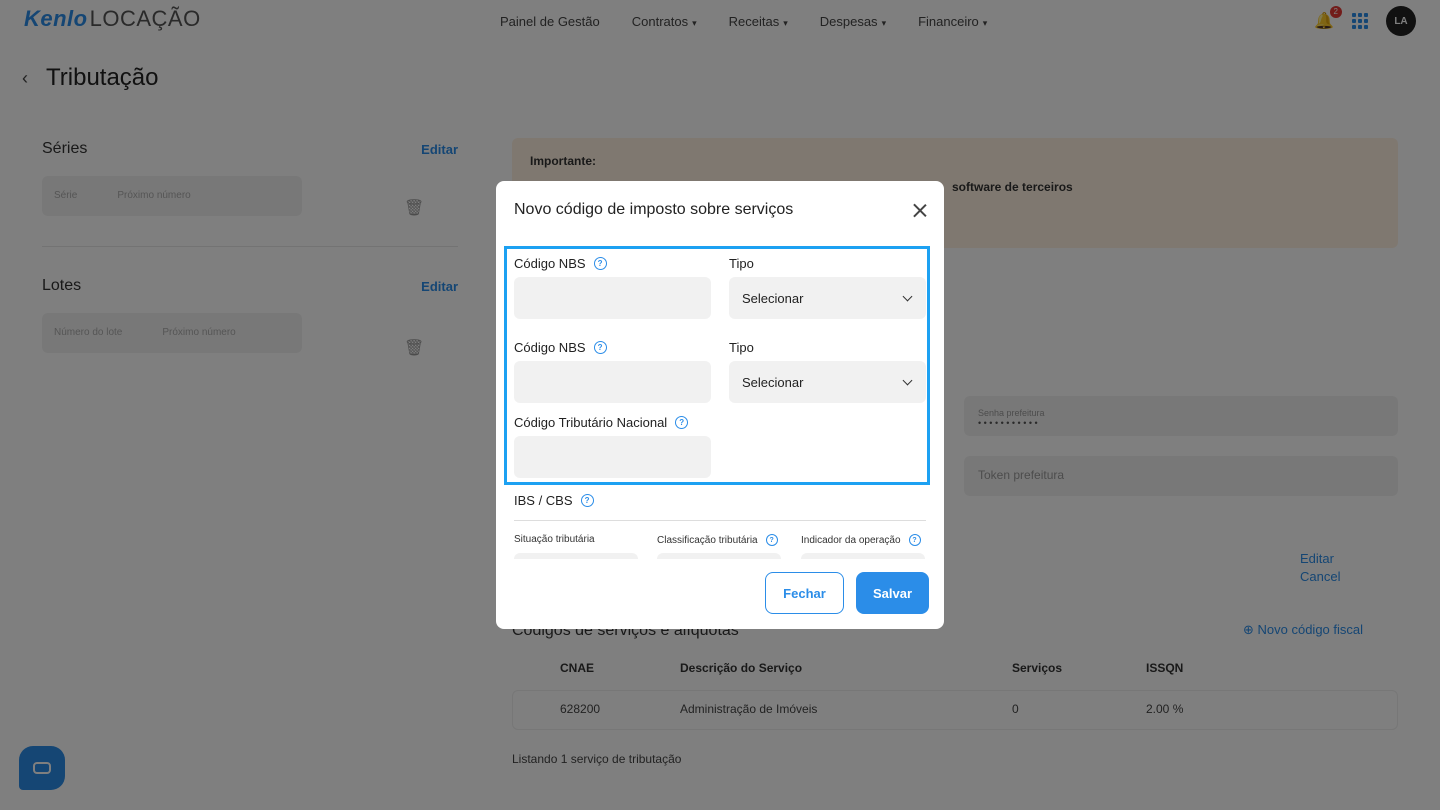 Image resolution: width=1440 pixels, height=810 pixels. Describe the element at coordinates (560, 263) in the screenshot. I see `nbs-label-1: Código NBS ?` at that location.